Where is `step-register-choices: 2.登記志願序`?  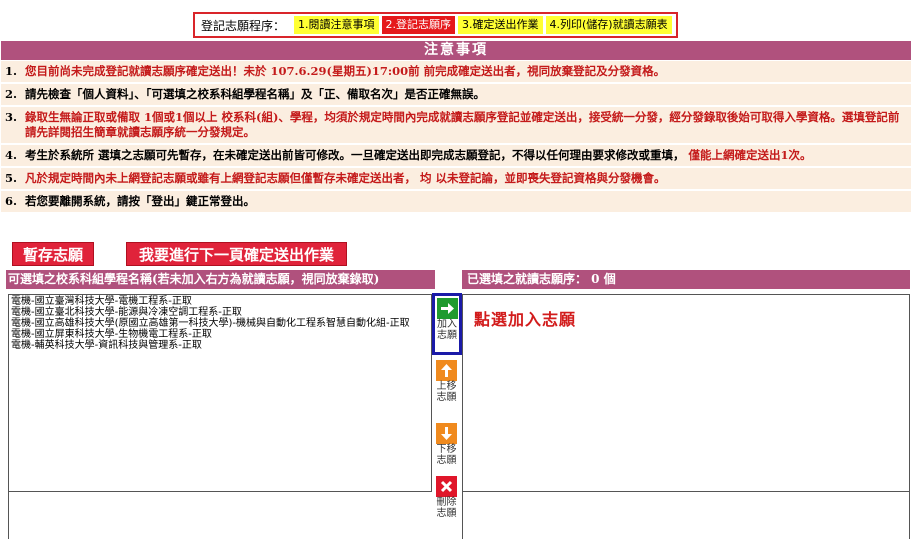
step-register-choices: 2.登記志願序 is located at coordinates (418, 25).